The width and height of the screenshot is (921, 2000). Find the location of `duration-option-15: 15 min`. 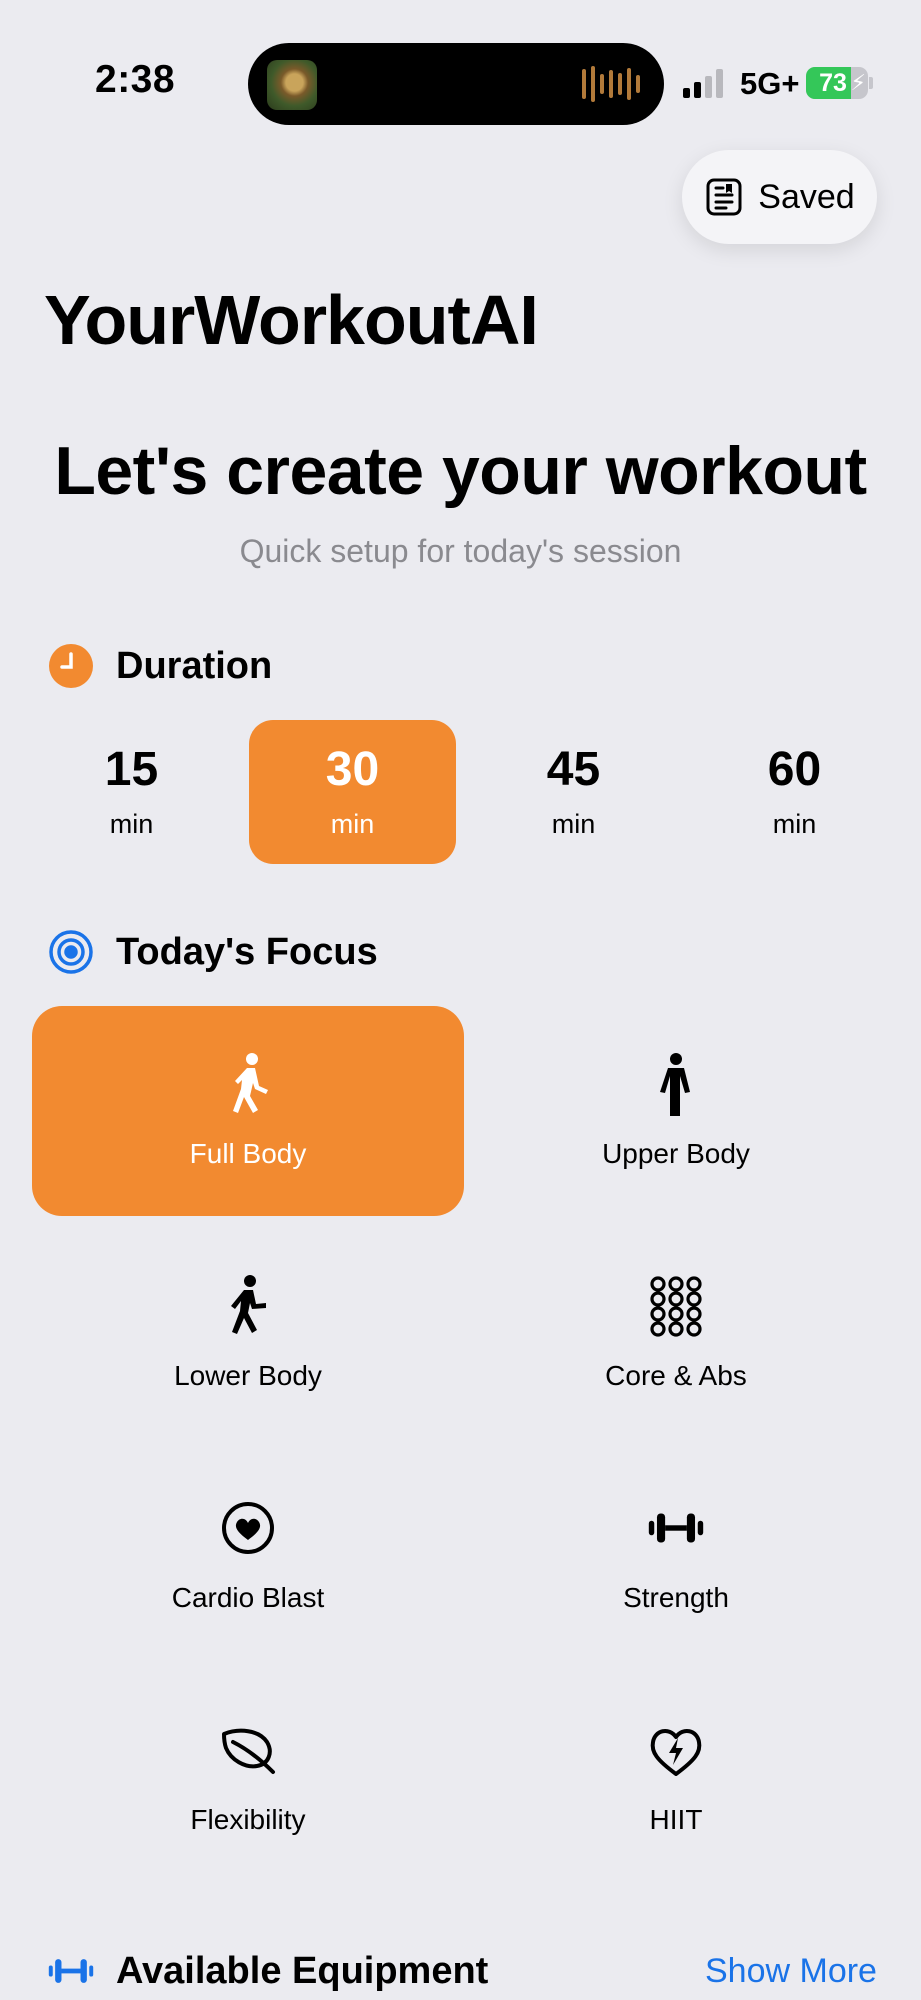

duration-option-15: 15 min is located at coordinates (131, 792).